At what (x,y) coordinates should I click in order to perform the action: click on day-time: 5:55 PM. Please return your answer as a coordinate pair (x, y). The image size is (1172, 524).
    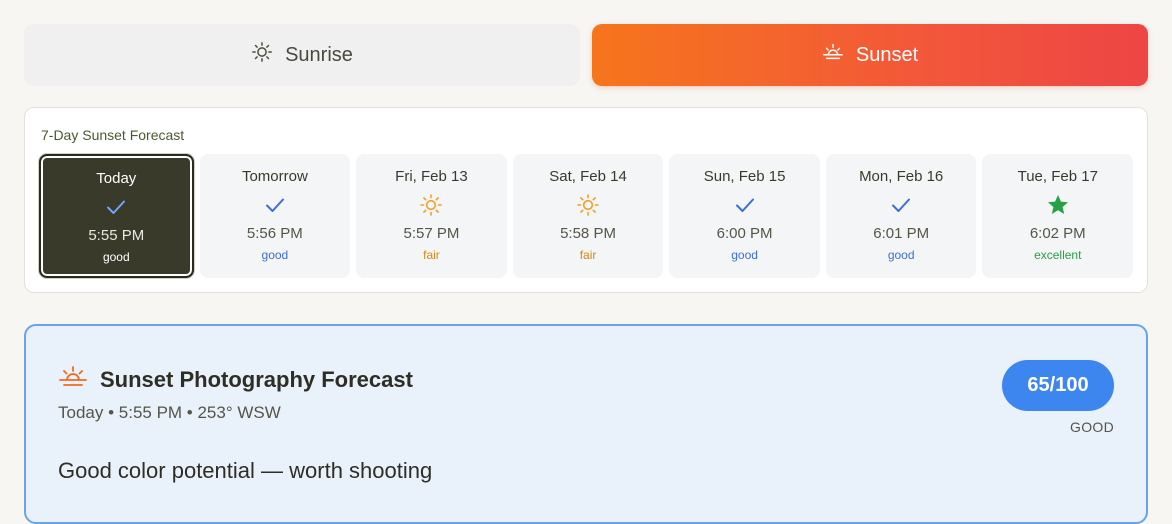
    Looking at the image, I should click on (116, 235).